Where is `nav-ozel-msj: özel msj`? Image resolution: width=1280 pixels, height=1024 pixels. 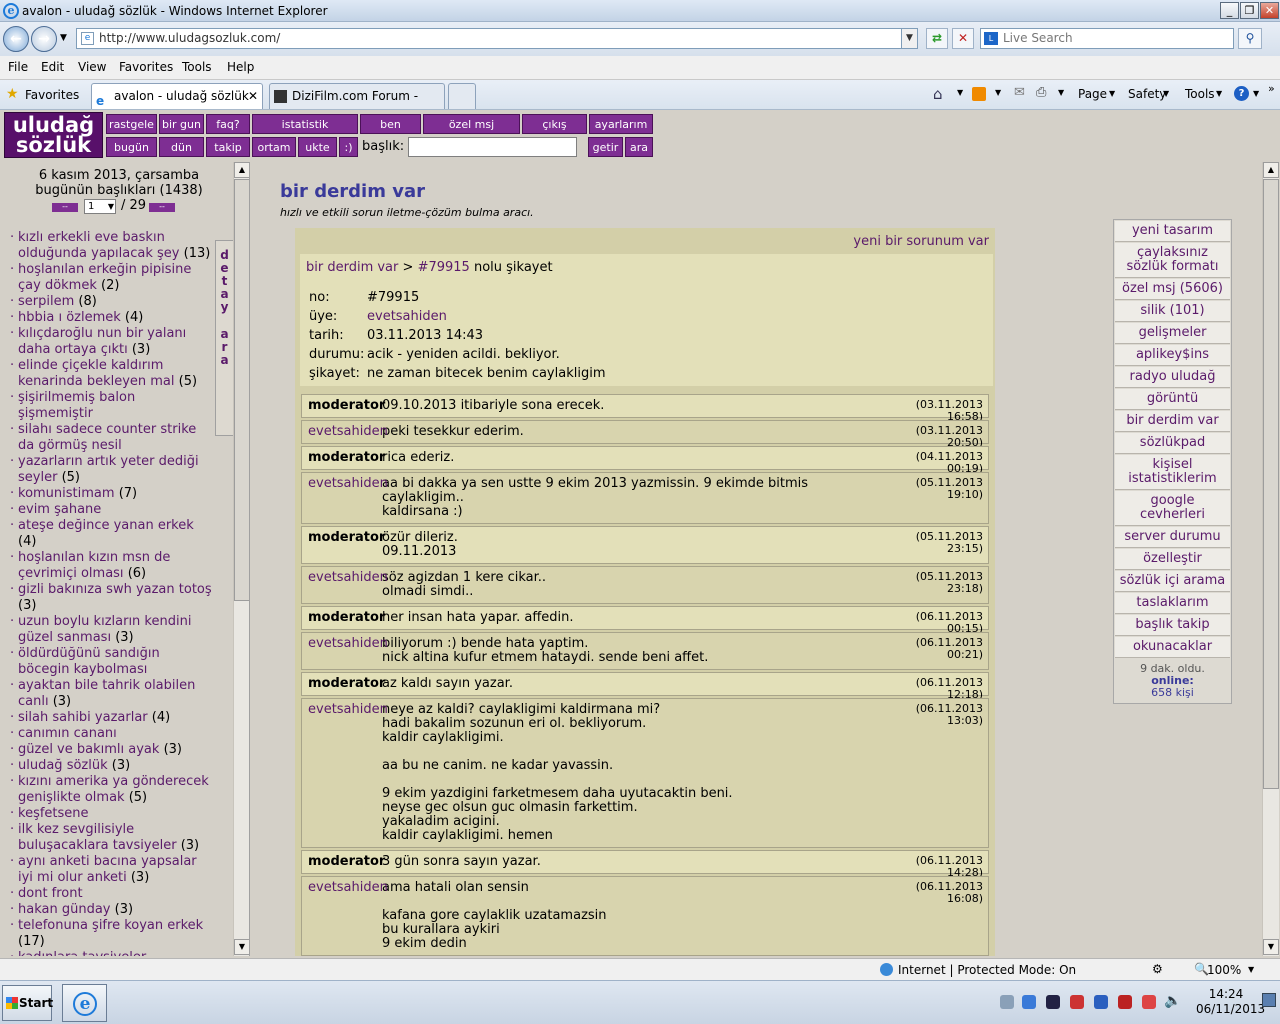 nav-ozel-msj: özel msj is located at coordinates (471, 124).